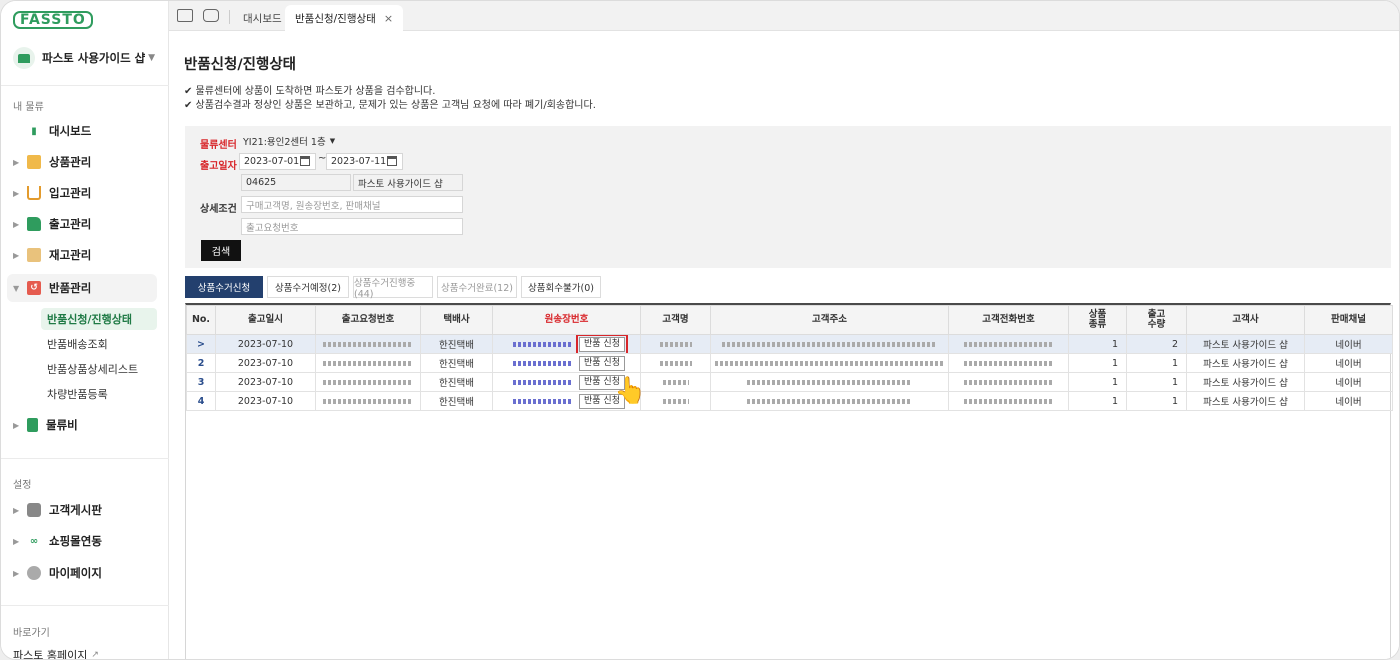  Describe the element at coordinates (296, 182) in the screenshot. I see `customer-code-field: 04625` at that location.